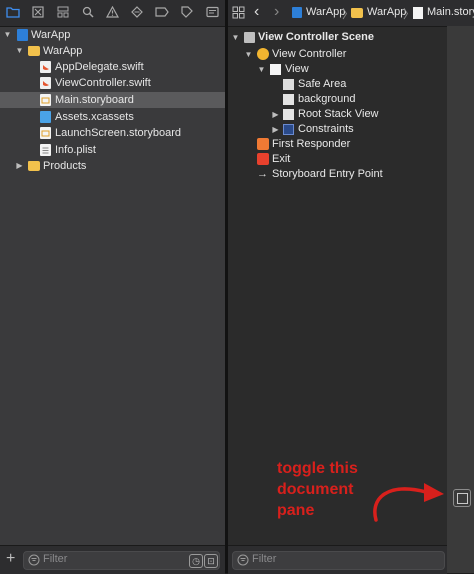  I want to click on first-responder-icon, so click(263, 144).